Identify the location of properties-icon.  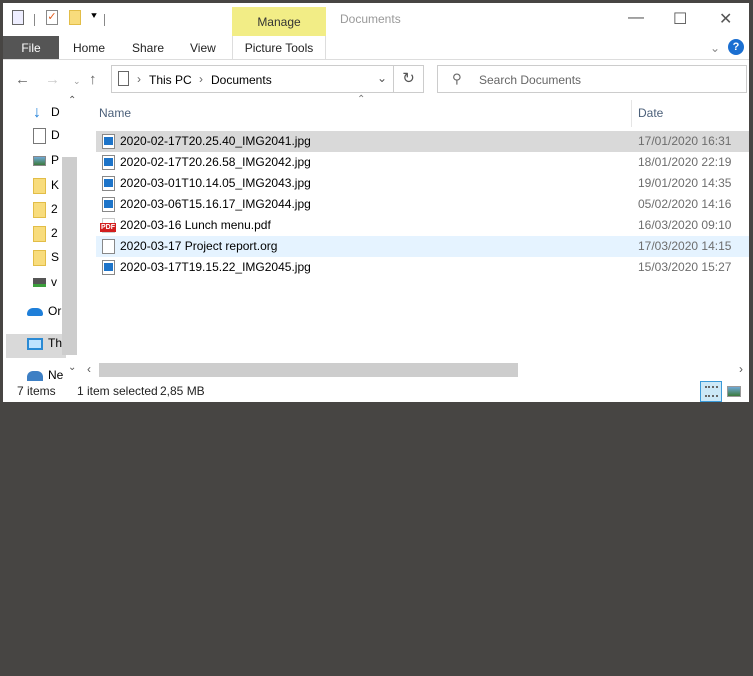
(18, 17).